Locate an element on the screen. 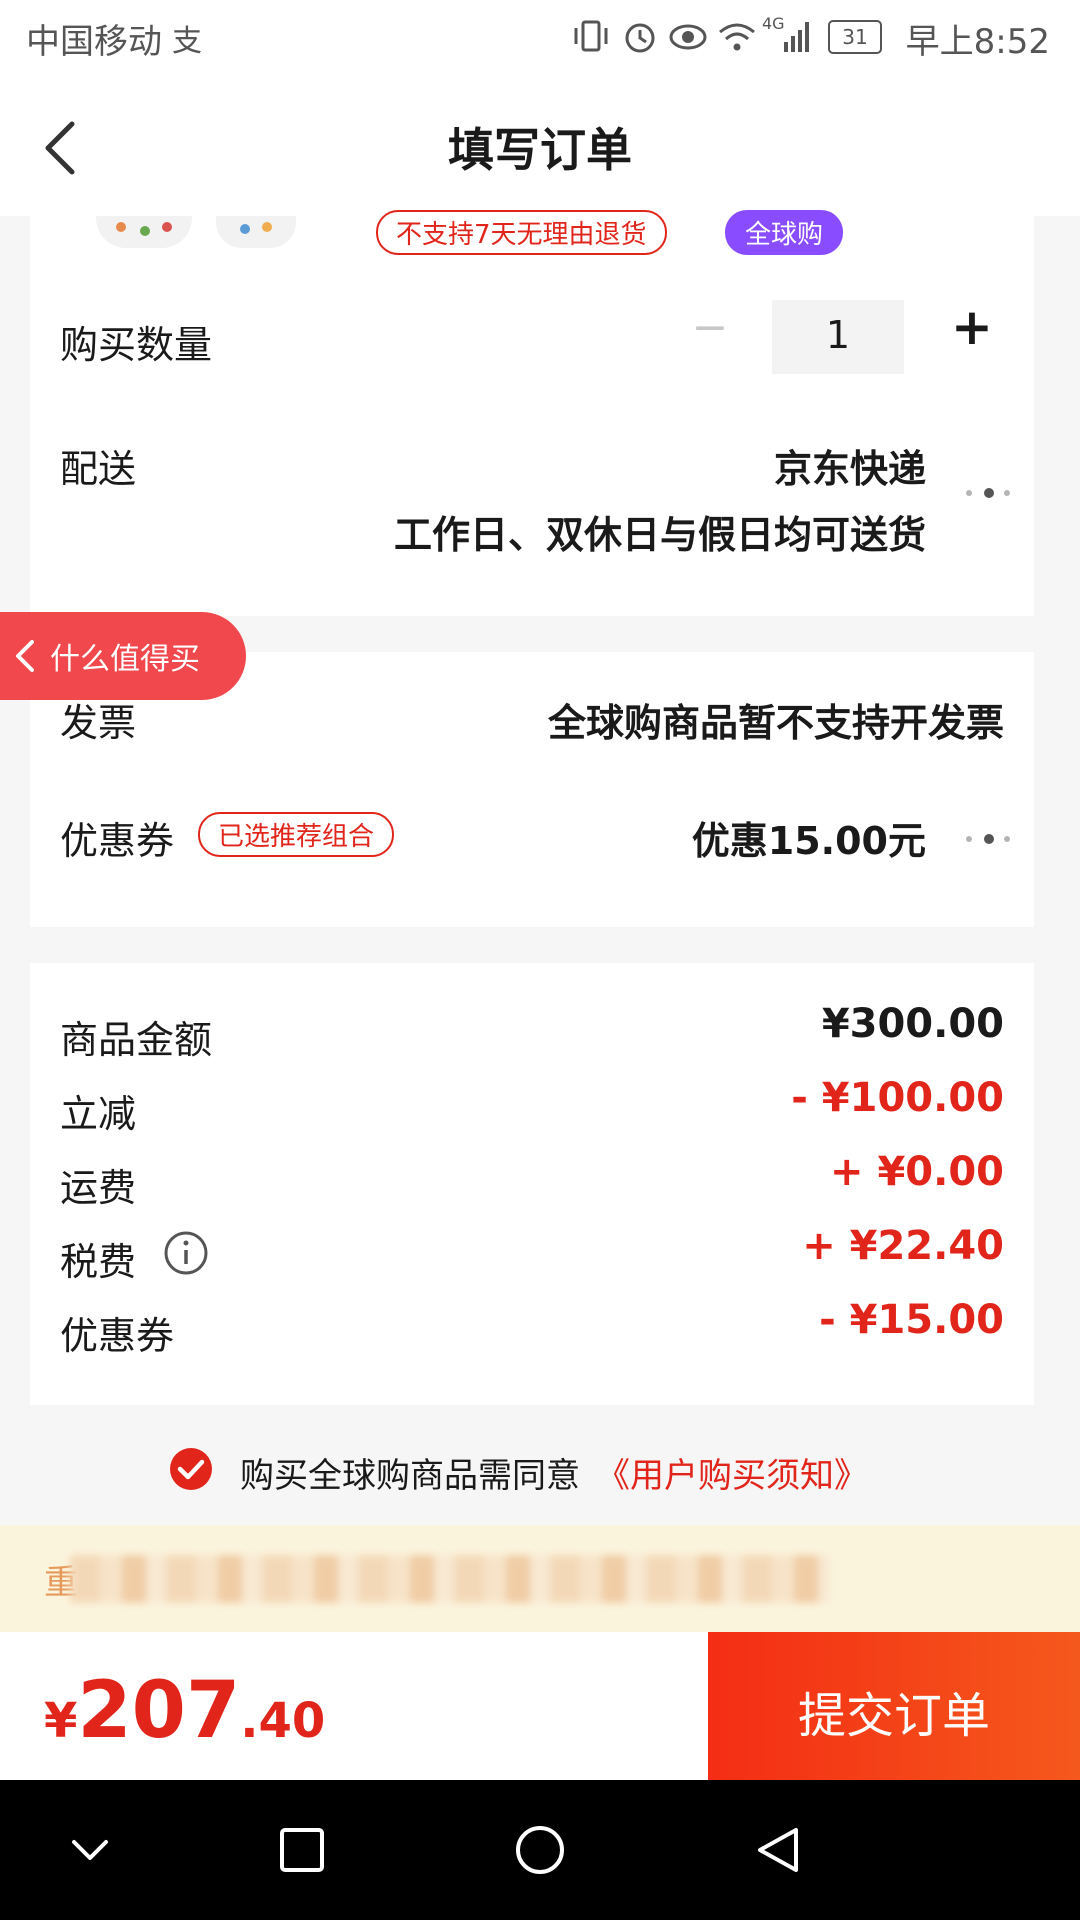  nav-back-icon is located at coordinates (777, 1850).